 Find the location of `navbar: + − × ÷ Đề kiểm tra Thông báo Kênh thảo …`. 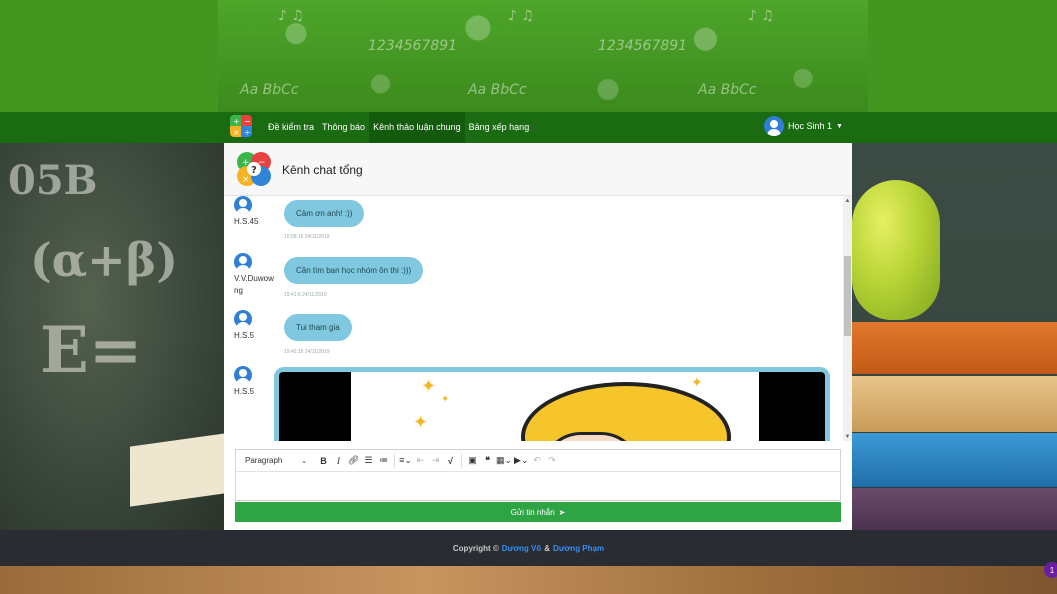

navbar: + − × ÷ Đề kiểm tra Thông báo Kênh thảo … is located at coordinates (528, 127).